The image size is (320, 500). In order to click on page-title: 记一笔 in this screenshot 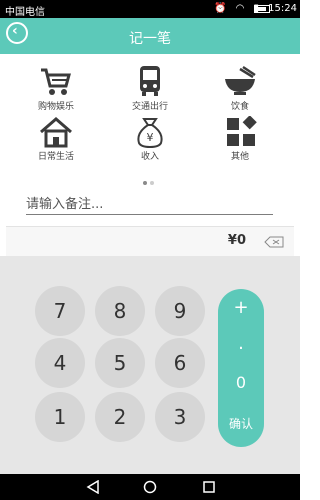, I will do `click(150, 39)`.